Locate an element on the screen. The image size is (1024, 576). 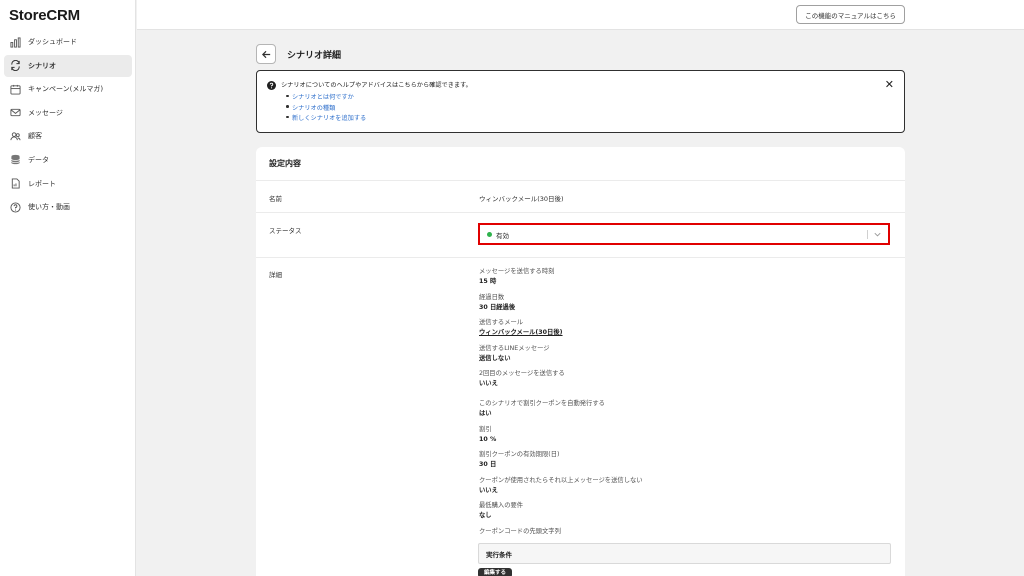
detail-value: 30 日経過後 is located at coordinates (497, 307).